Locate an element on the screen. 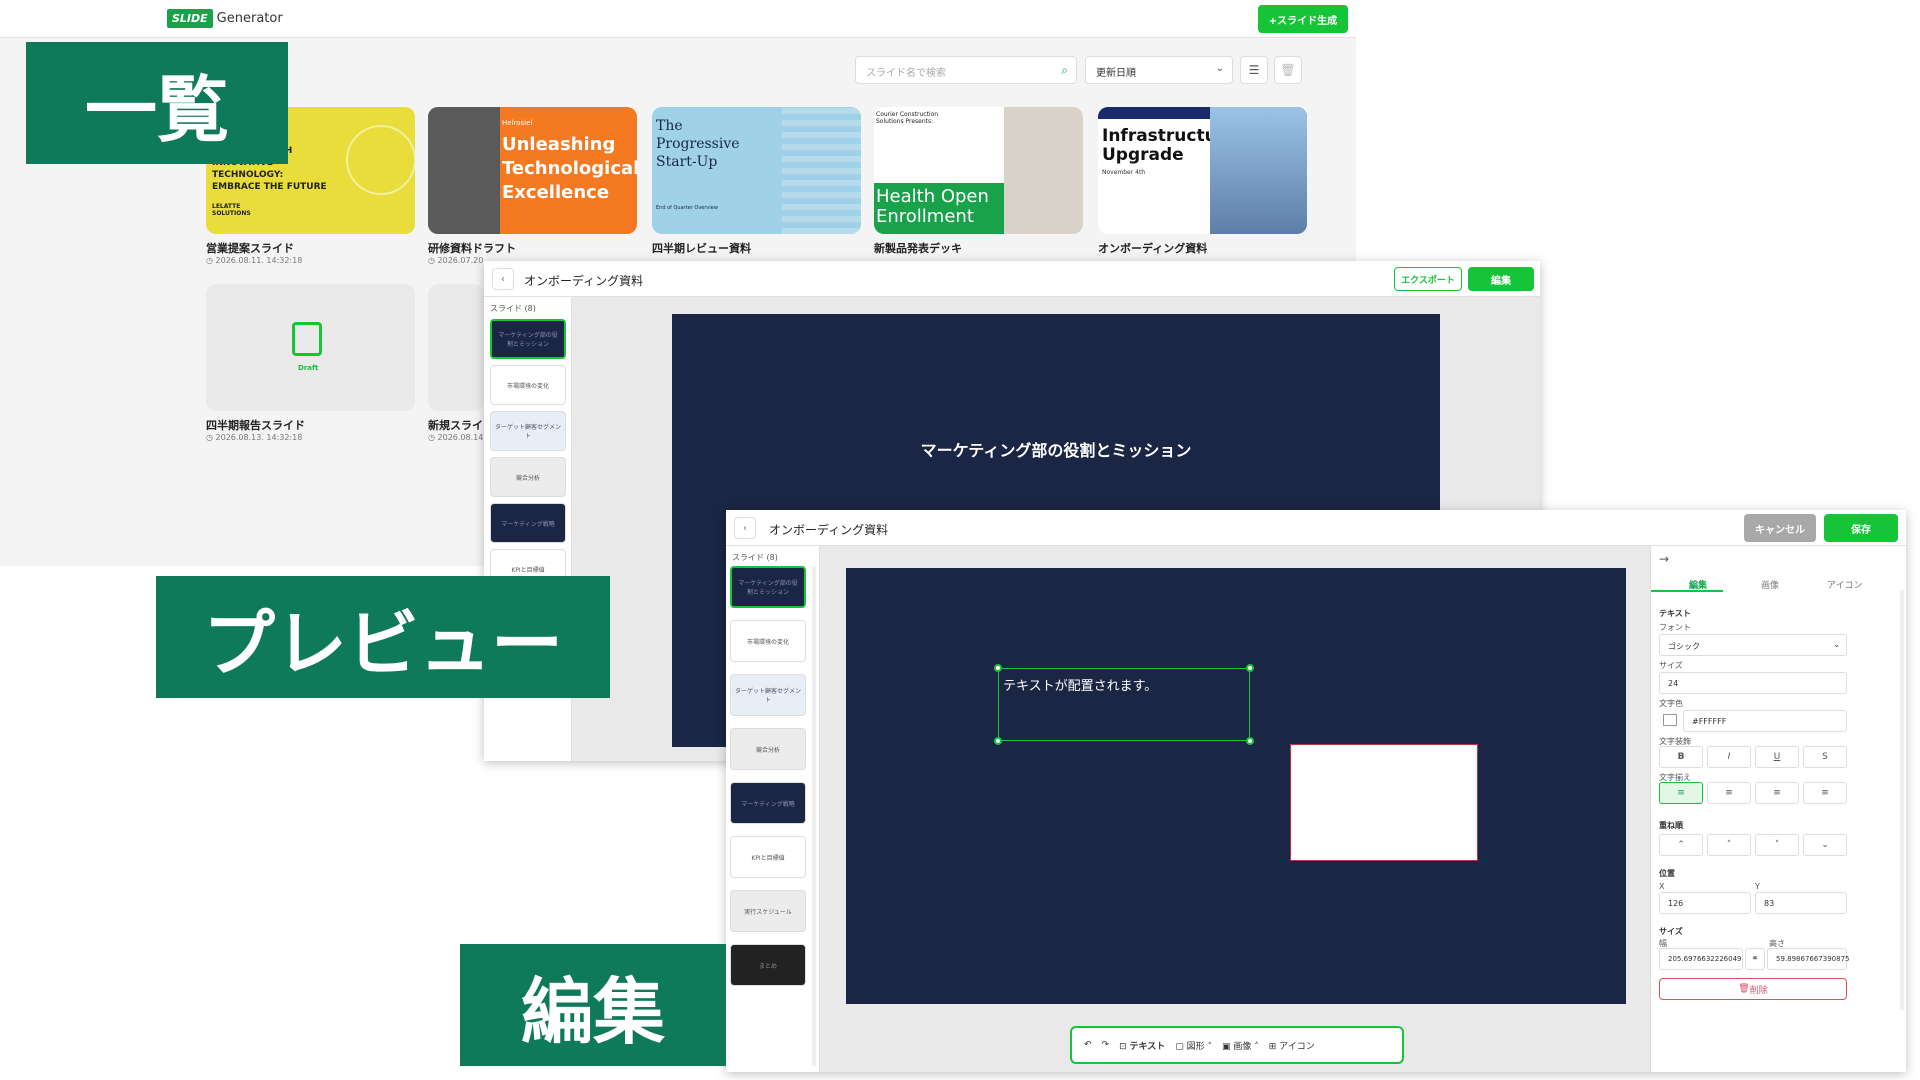  bring-forward-button: ˄ is located at coordinates (1729, 845).